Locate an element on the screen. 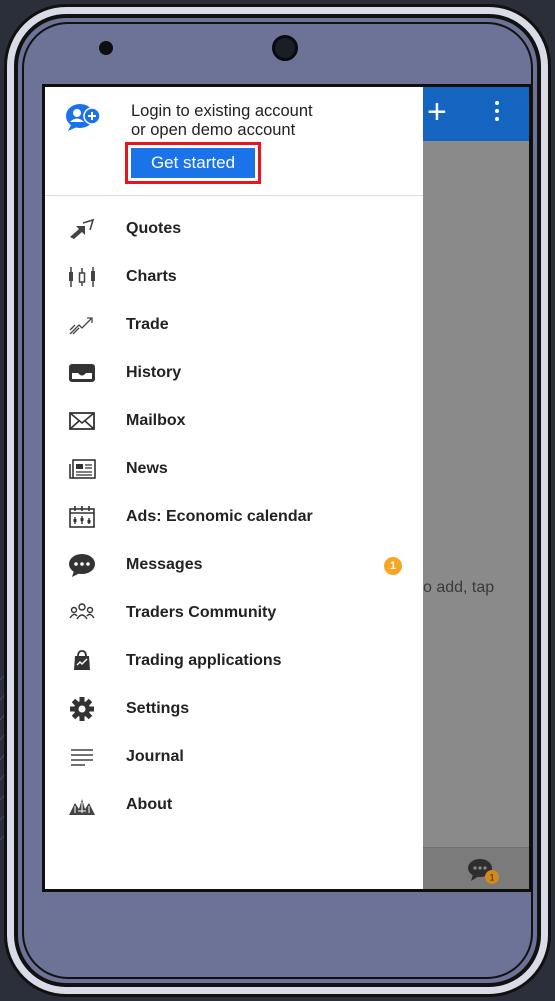 This screenshot has width=555, height=1001. menu-item-traders-community: Traders Community is located at coordinates (234, 613).